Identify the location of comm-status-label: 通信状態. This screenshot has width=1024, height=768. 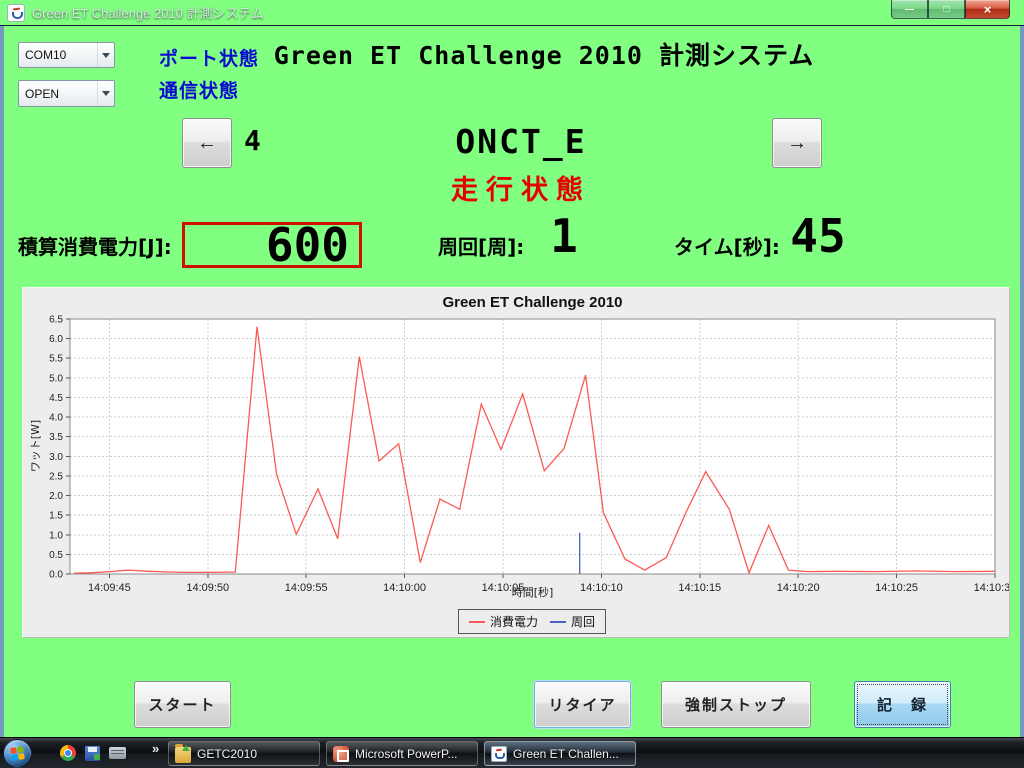
(199, 91).